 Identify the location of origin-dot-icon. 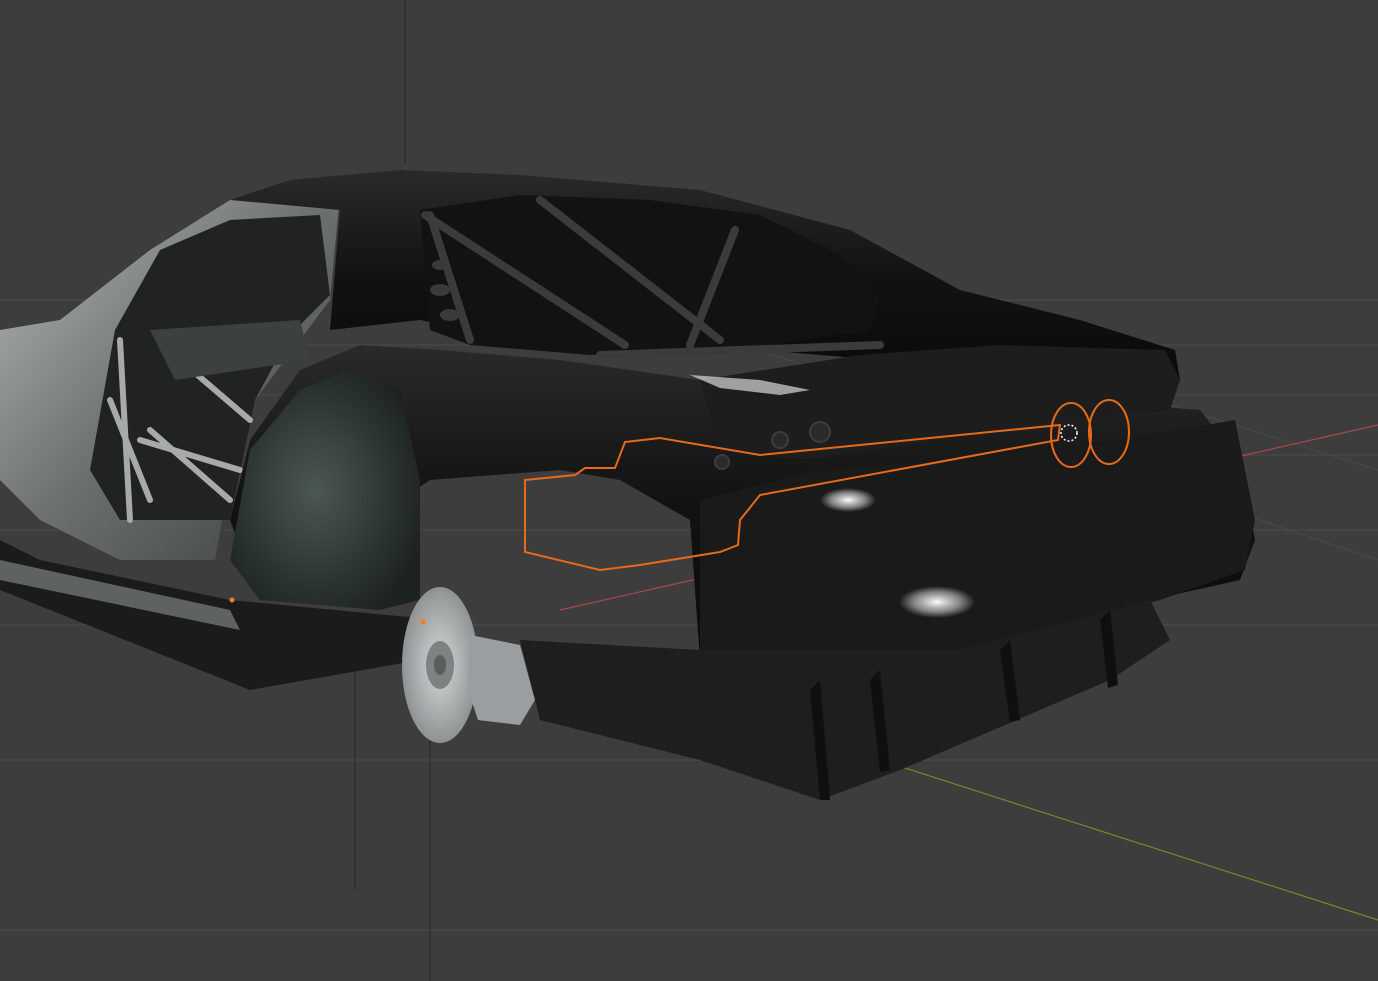
(232, 600).